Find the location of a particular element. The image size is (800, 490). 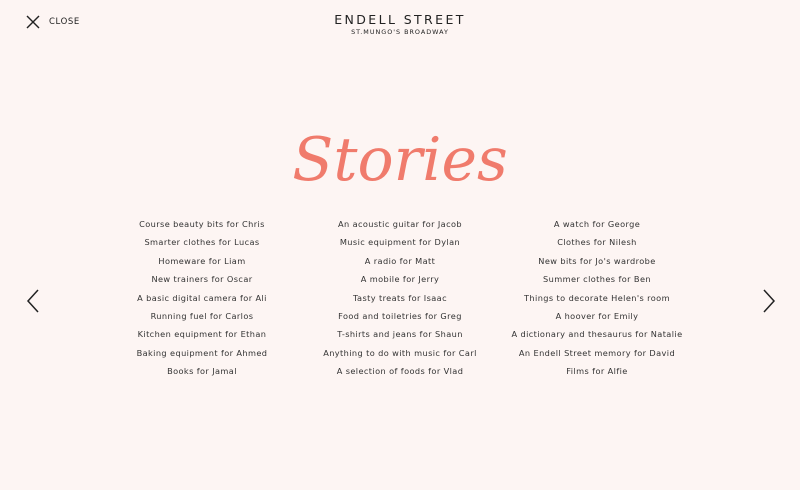

story-link: Tasty treats for Isaac is located at coordinates (400, 300).